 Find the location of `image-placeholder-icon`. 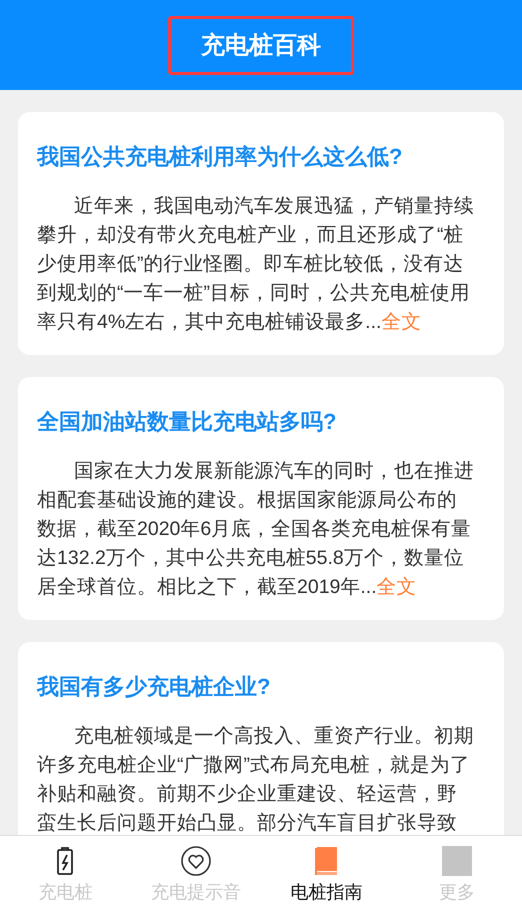

image-placeholder-icon is located at coordinates (456, 861).